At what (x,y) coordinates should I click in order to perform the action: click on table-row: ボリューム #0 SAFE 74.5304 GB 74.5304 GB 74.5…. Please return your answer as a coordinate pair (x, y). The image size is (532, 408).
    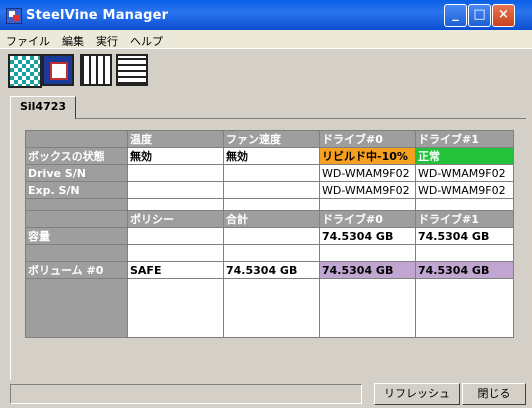
    Looking at the image, I should click on (269, 270).